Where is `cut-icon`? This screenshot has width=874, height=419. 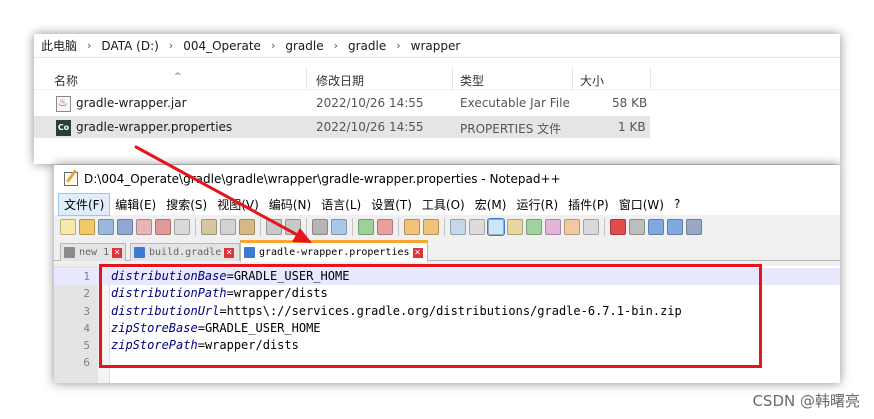
cut-icon is located at coordinates (209, 227).